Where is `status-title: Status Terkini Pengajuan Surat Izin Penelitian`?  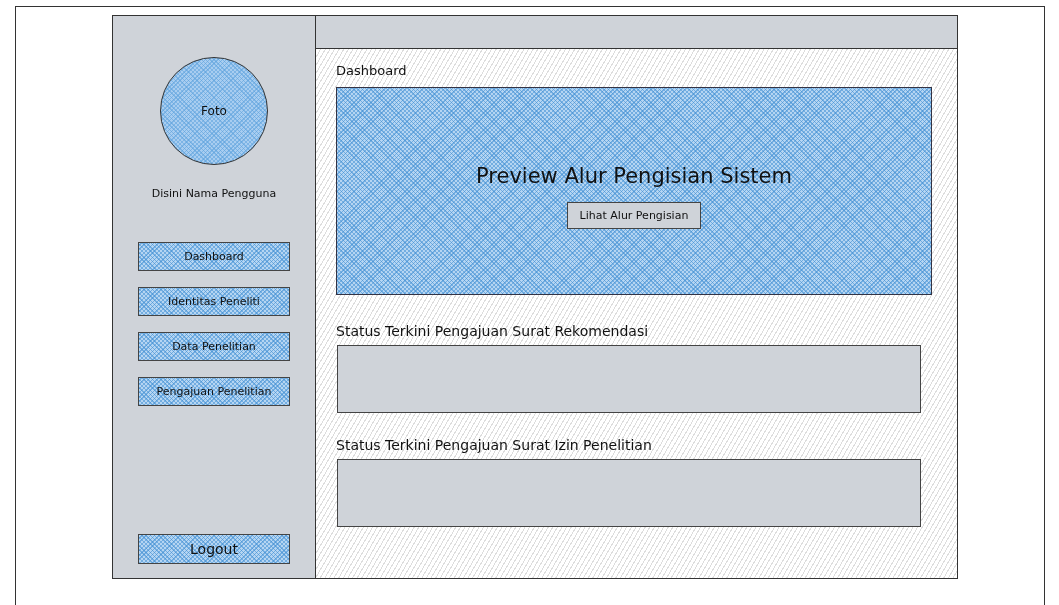 status-title: Status Terkini Pengajuan Surat Izin Penelitian is located at coordinates (494, 446).